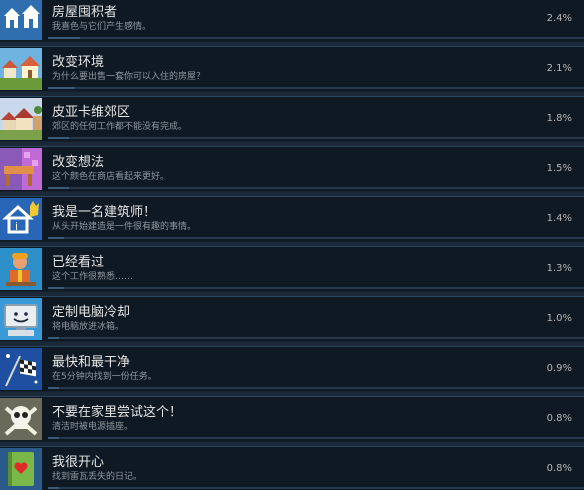 The width and height of the screenshot is (584, 490). I want to click on unlock-percentage: 1.3%, so click(559, 268).